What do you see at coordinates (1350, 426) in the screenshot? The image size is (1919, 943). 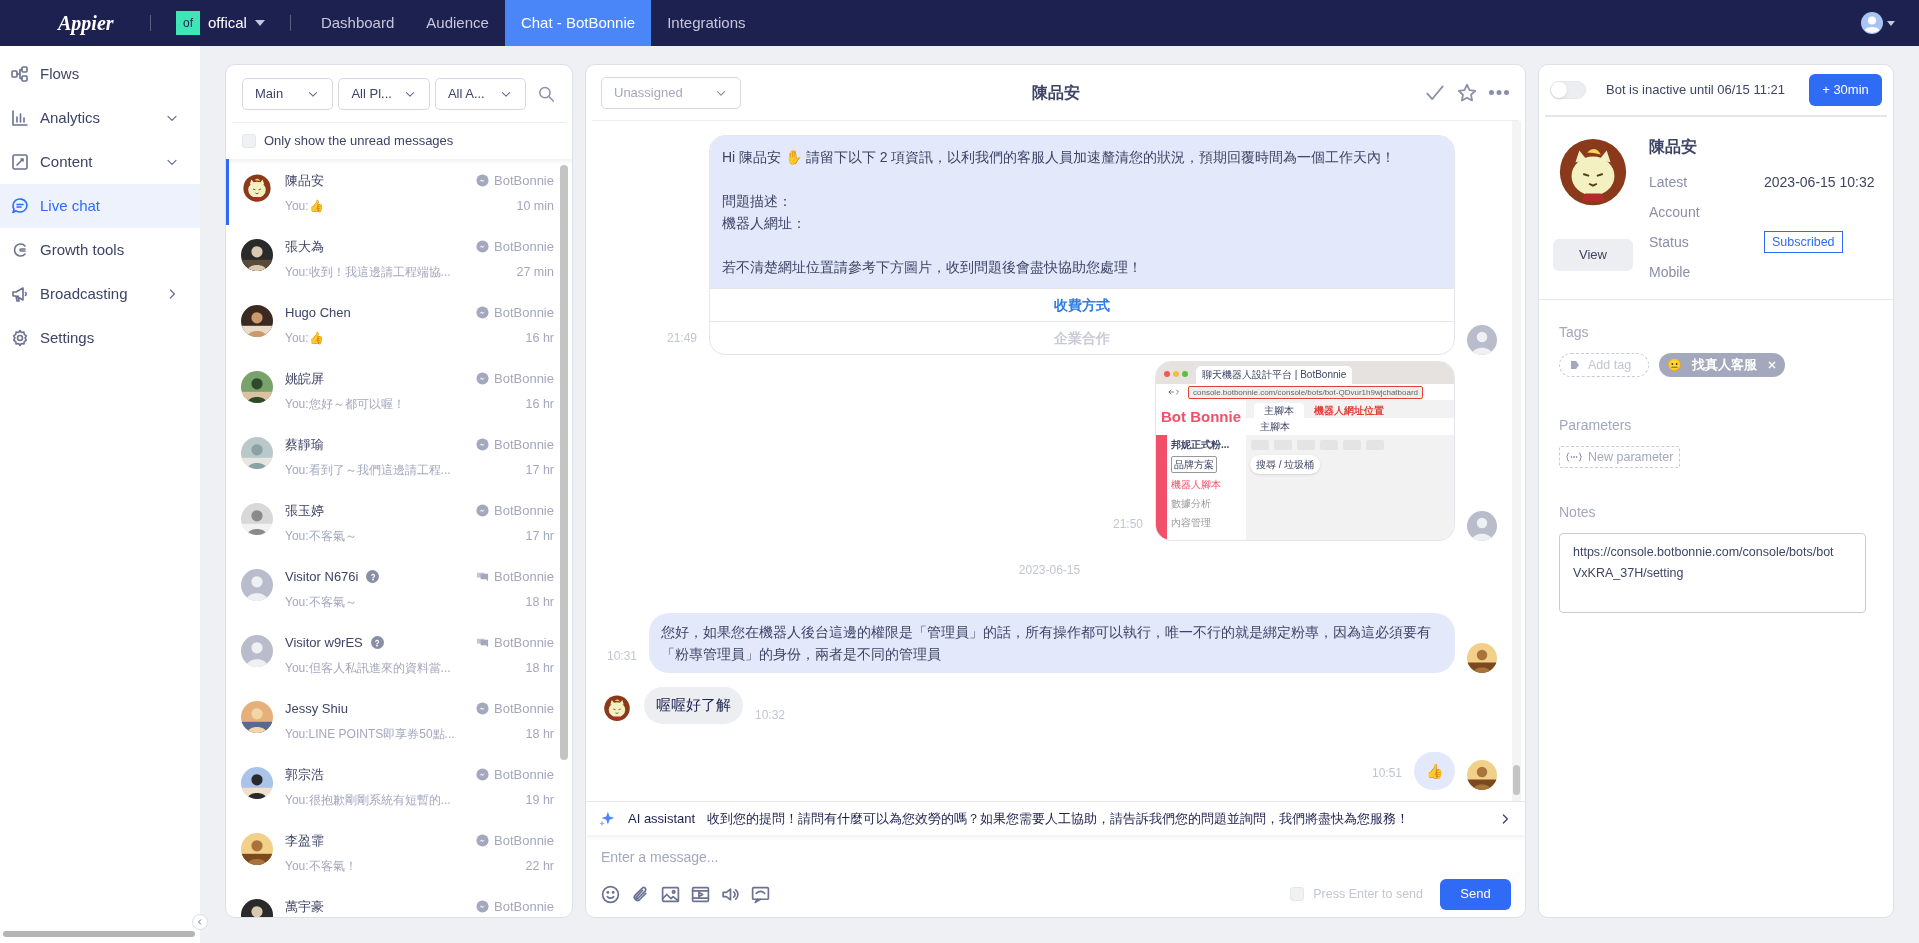 I see `breadcrumb: 主腳本` at bounding box center [1350, 426].